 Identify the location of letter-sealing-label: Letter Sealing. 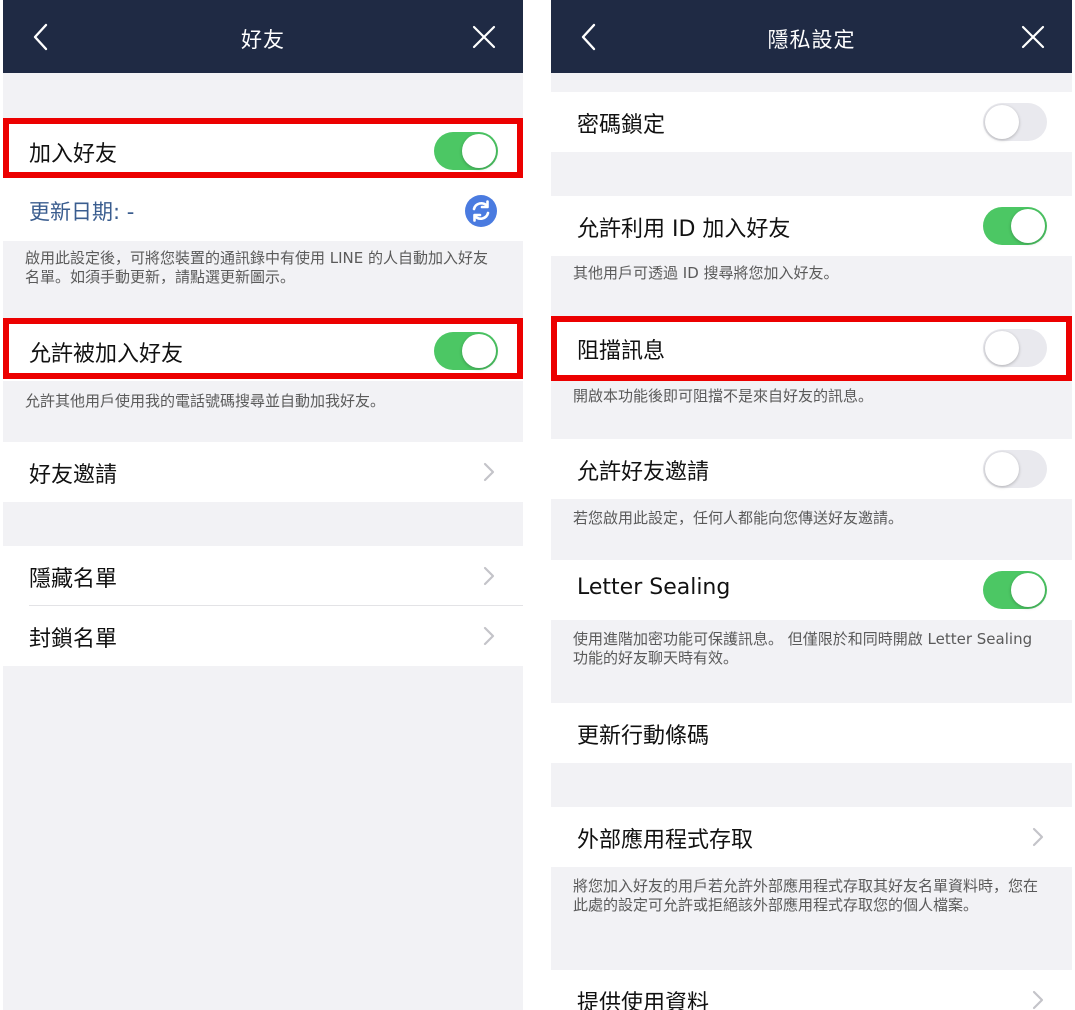
(654, 587).